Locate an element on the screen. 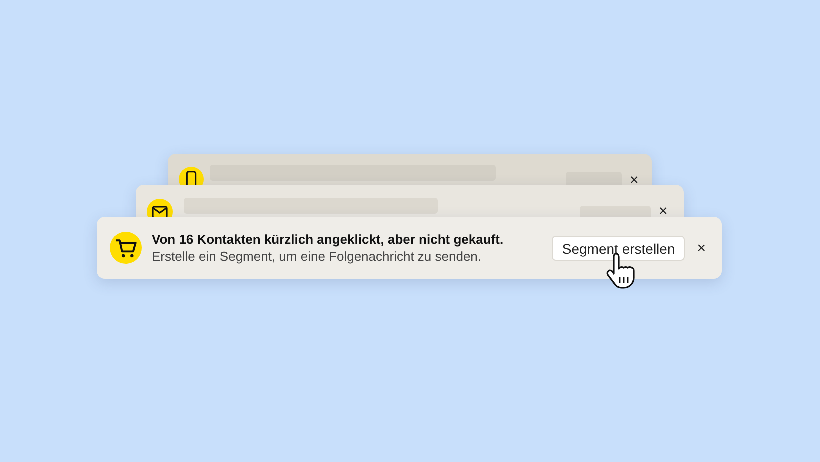  cart-icon is located at coordinates (126, 248).